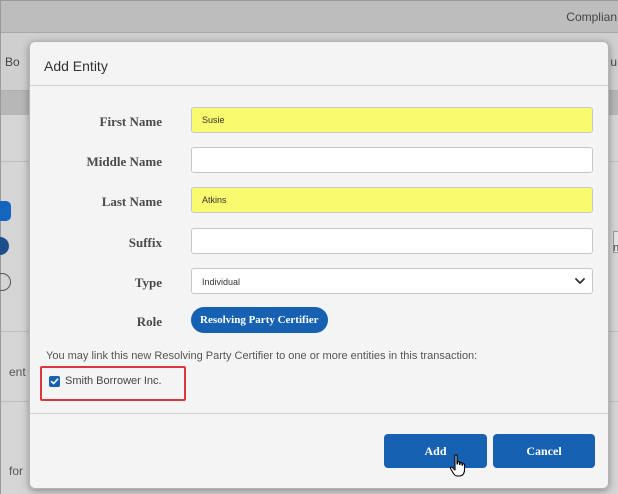 This screenshot has height=494, width=618. What do you see at coordinates (615, 248) in the screenshot?
I see `app-right-text: n` at bounding box center [615, 248].